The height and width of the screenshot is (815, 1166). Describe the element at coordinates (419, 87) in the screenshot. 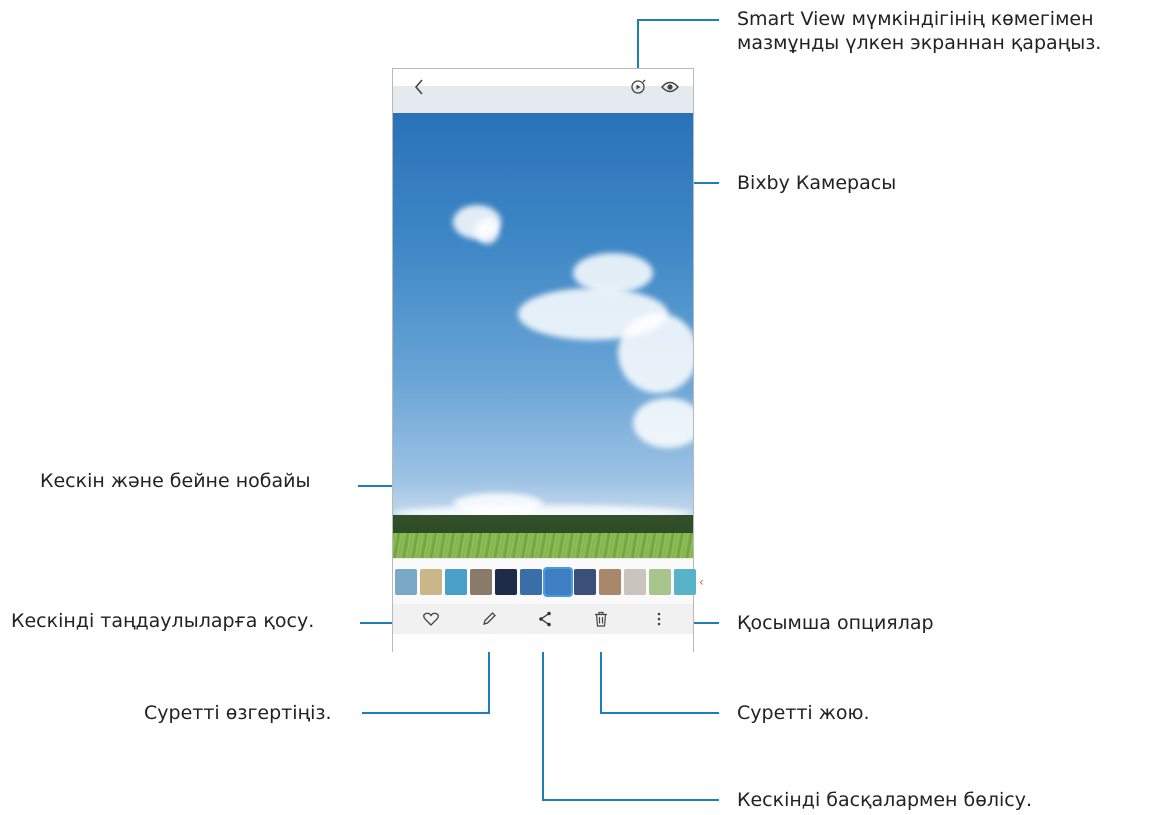

I see `back-icon` at that location.